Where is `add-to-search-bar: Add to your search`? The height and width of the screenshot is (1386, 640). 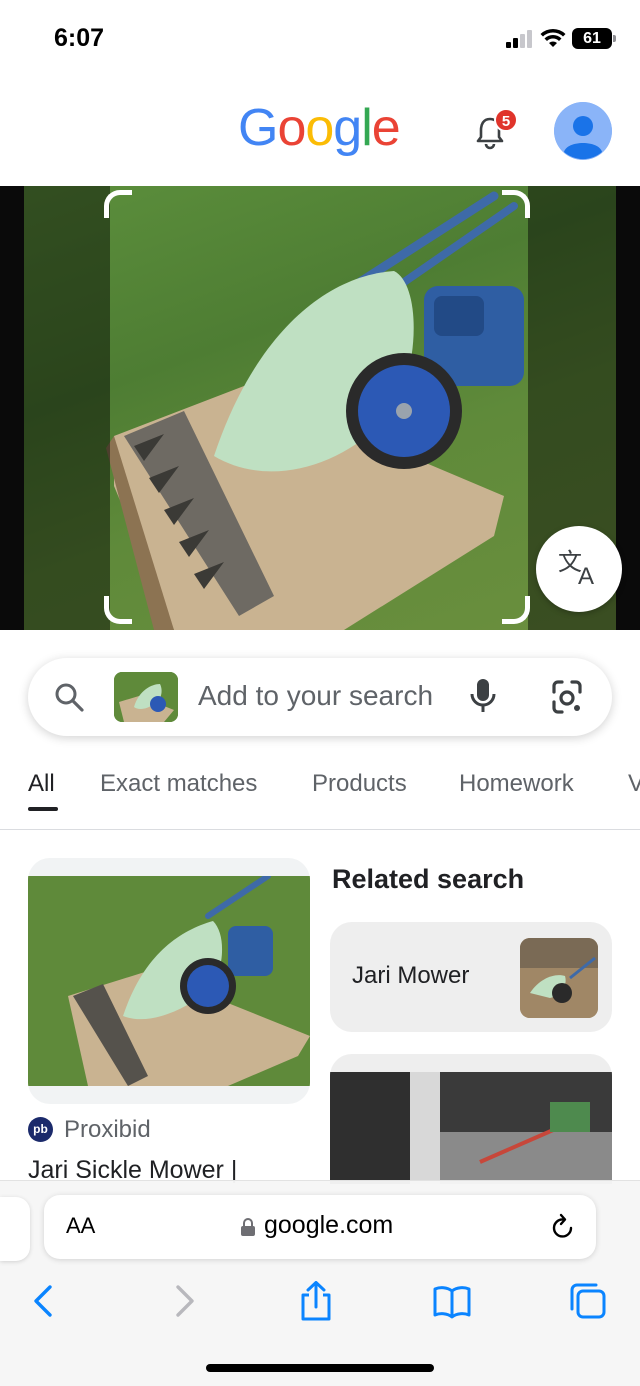 add-to-search-bar: Add to your search is located at coordinates (320, 697).